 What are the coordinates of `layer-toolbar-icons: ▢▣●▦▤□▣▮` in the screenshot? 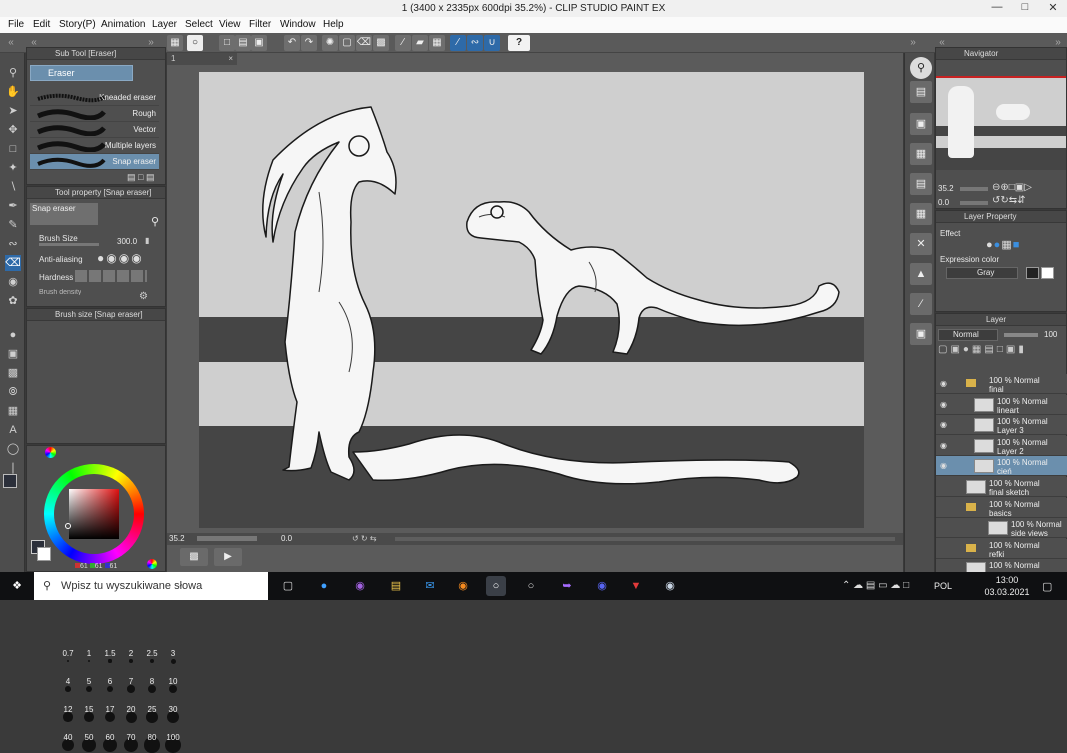 It's located at (982, 349).